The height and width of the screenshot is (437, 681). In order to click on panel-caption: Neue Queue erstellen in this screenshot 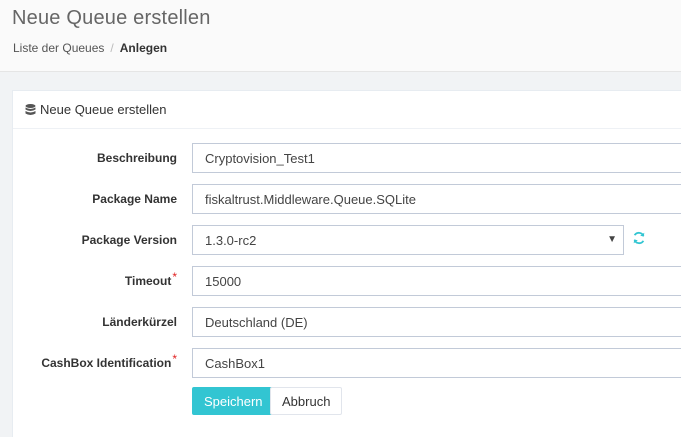, I will do `click(95, 109)`.